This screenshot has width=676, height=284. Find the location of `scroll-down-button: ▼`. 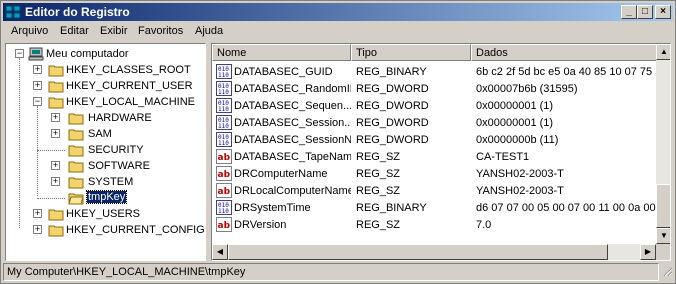

scroll-down-button: ▼ is located at coordinates (663, 236).